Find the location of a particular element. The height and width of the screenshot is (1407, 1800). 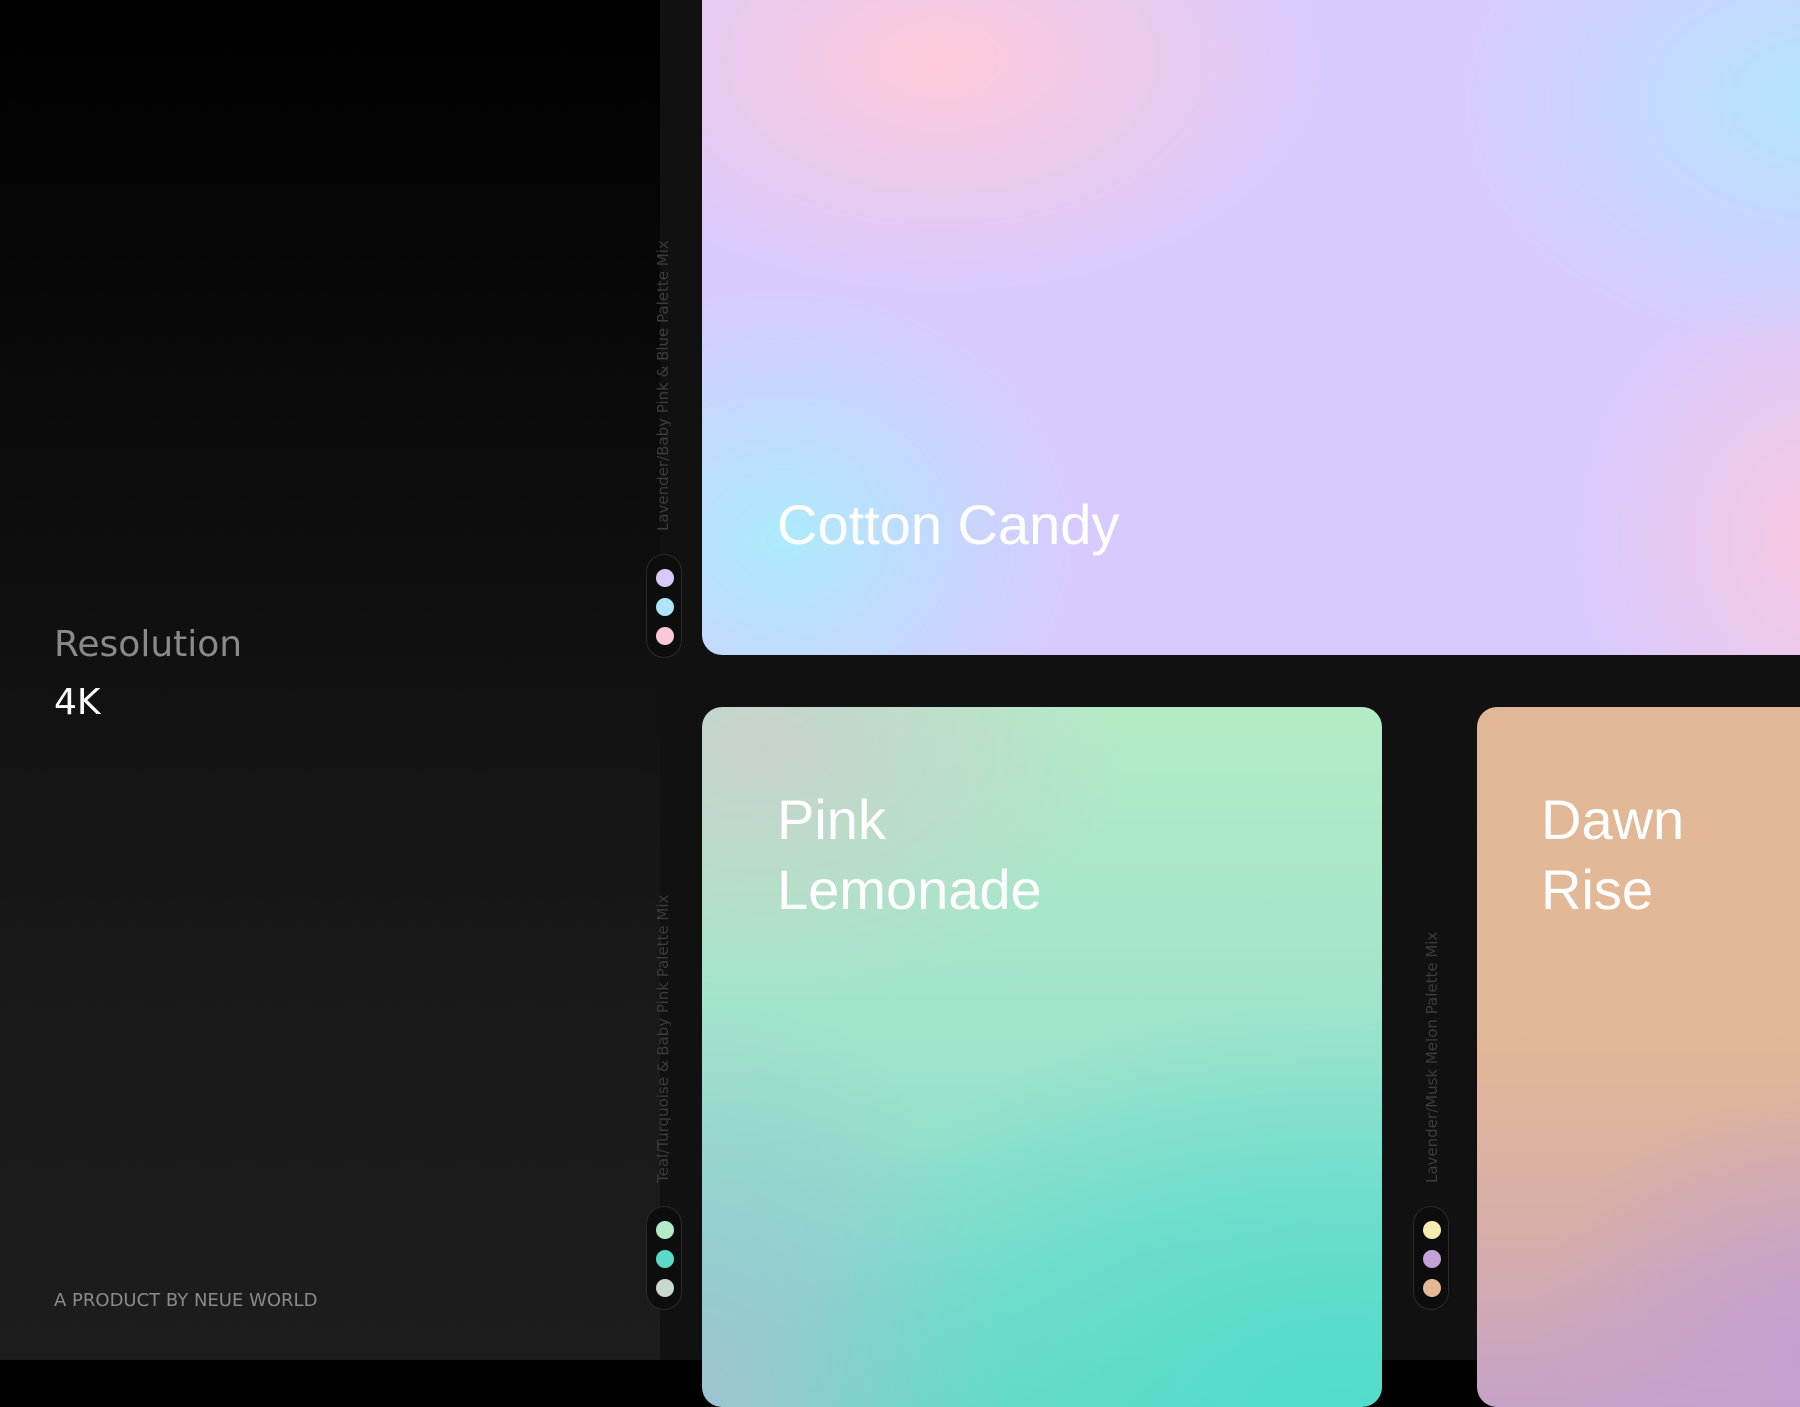

card-title: Cotton Candy is located at coordinates (948, 524).